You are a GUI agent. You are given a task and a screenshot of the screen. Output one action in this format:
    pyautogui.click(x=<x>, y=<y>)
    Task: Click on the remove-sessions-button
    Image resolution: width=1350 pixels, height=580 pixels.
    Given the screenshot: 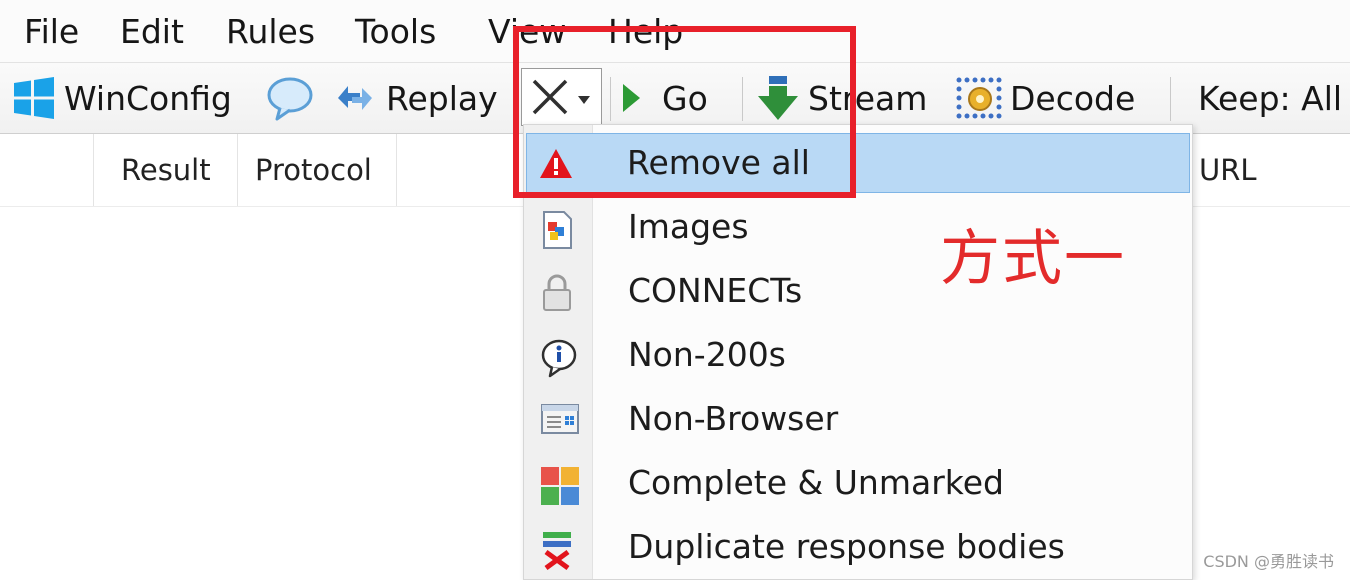 What is the action you would take?
    pyautogui.click(x=561, y=97)
    